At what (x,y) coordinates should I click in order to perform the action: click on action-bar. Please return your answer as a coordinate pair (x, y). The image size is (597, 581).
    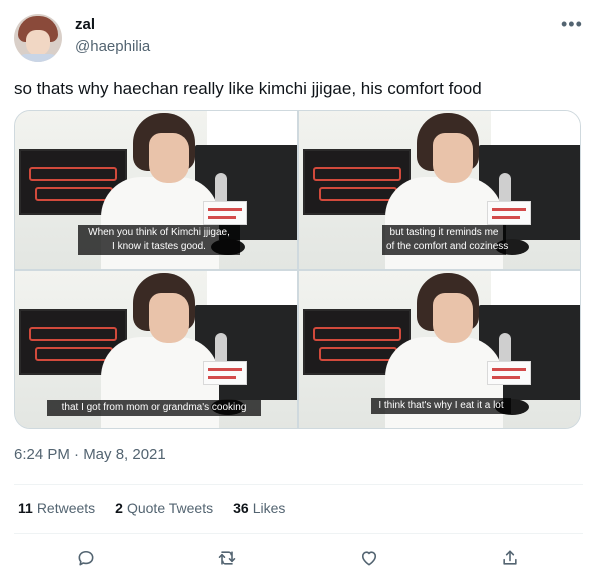
    Looking at the image, I should click on (298, 558).